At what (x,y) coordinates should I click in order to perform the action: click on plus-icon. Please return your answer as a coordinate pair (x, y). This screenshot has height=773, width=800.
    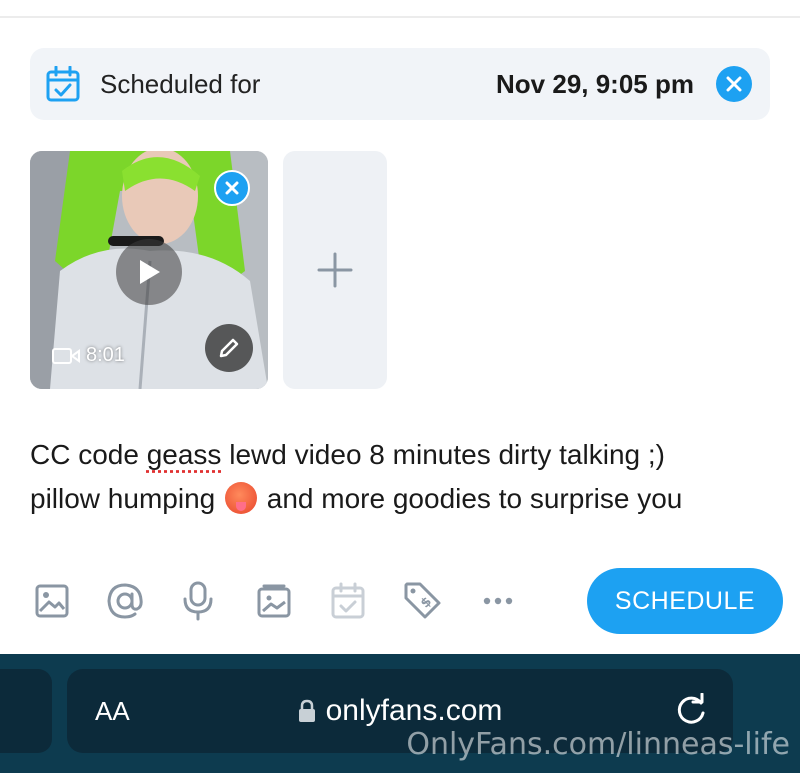
    Looking at the image, I should click on (335, 270).